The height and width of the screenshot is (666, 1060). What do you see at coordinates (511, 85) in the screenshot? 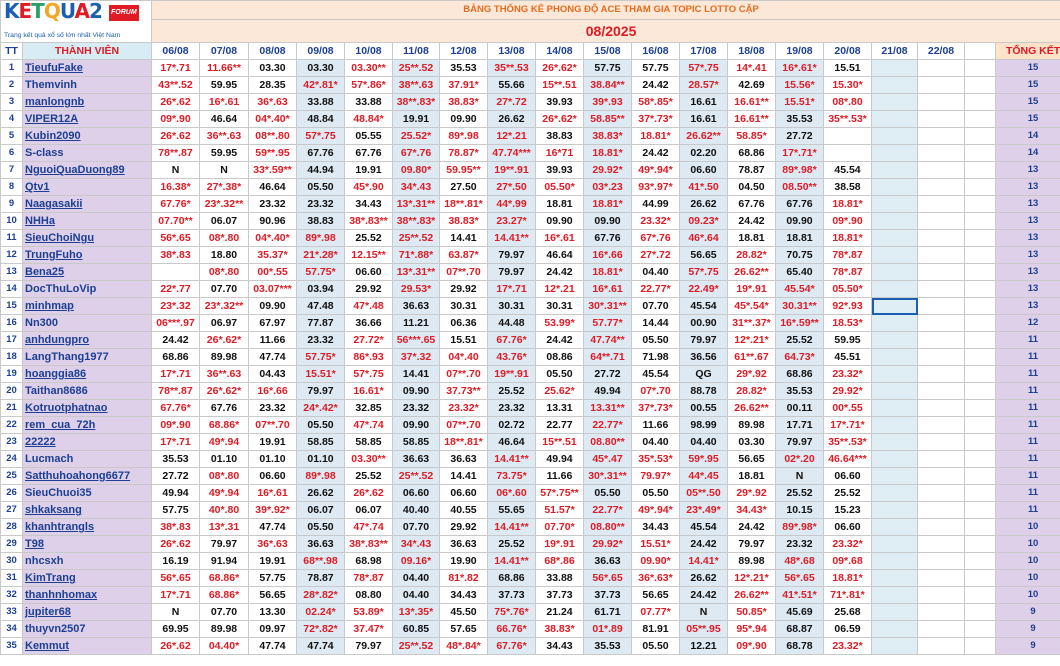
I see `data-cell: 55.66` at bounding box center [511, 85].